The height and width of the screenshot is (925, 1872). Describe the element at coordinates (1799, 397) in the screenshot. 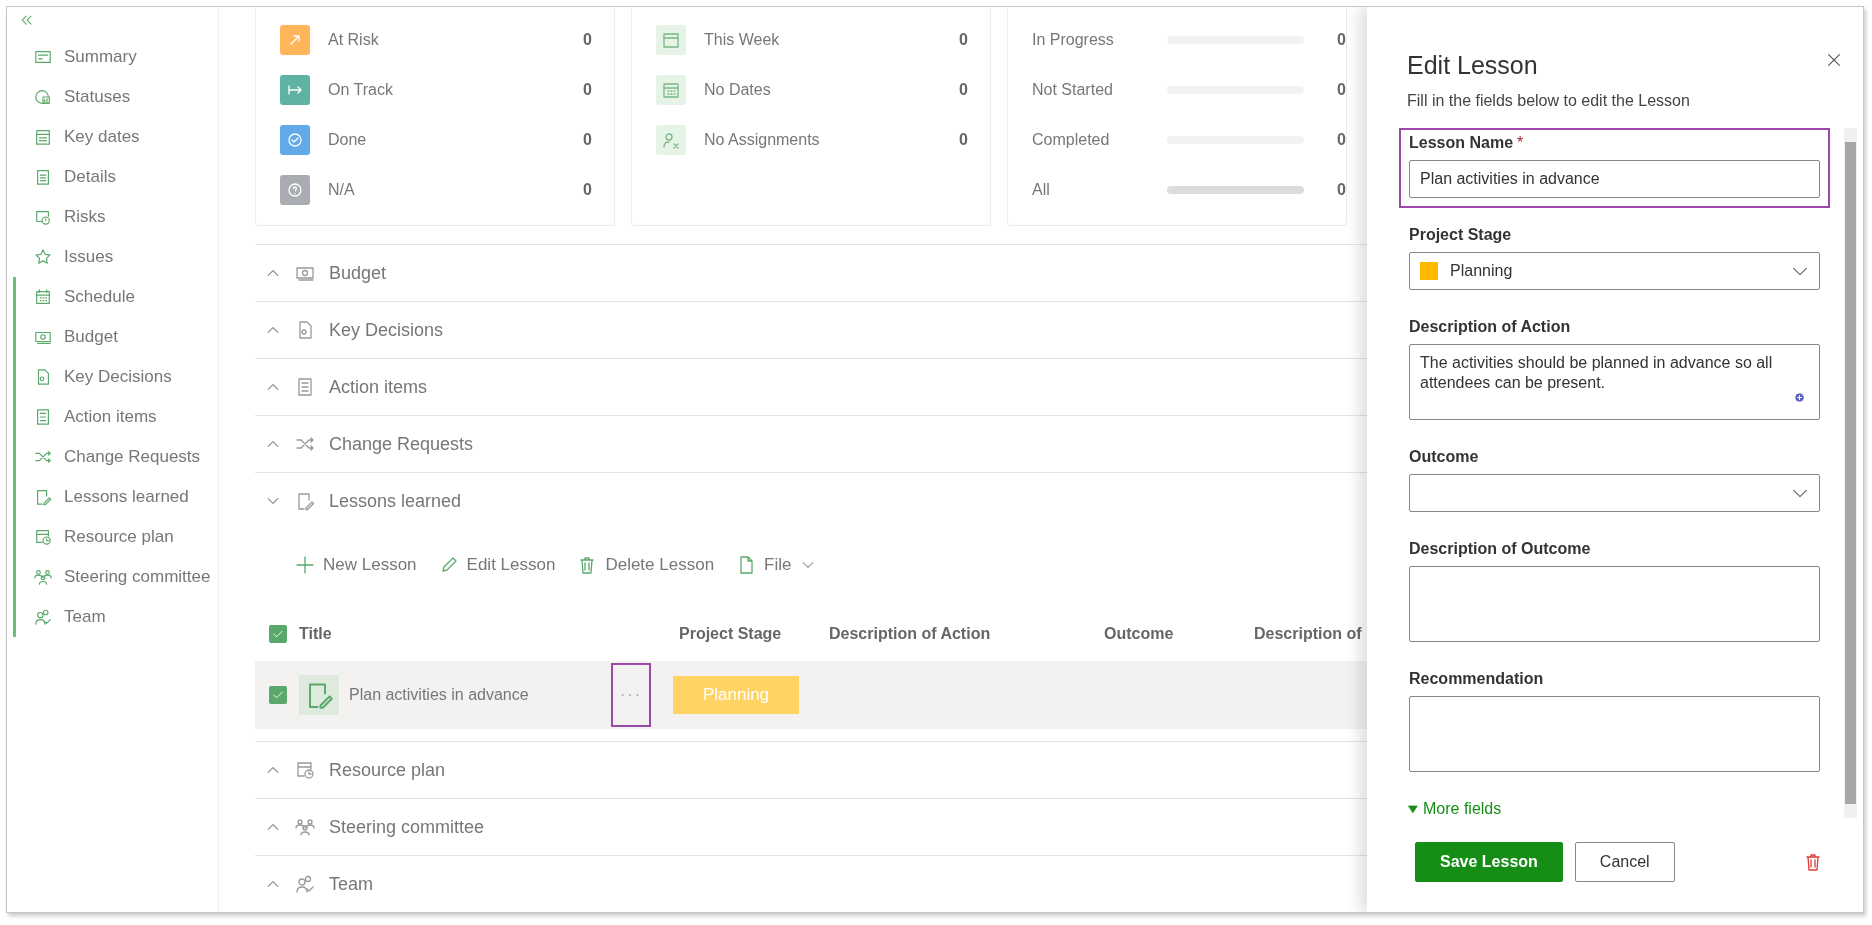

I see `plus-circle-icon` at that location.